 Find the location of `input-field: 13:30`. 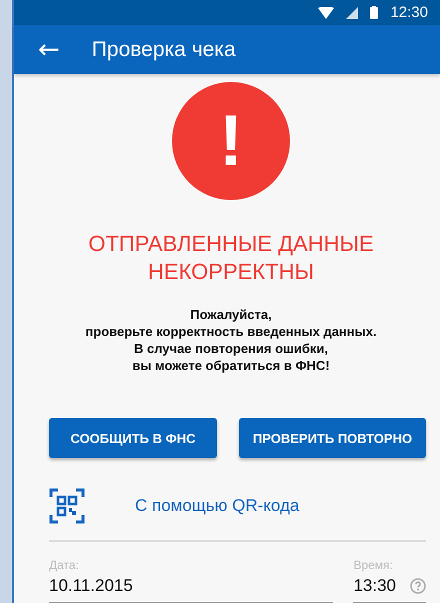

input-field: 13:30 is located at coordinates (374, 586).